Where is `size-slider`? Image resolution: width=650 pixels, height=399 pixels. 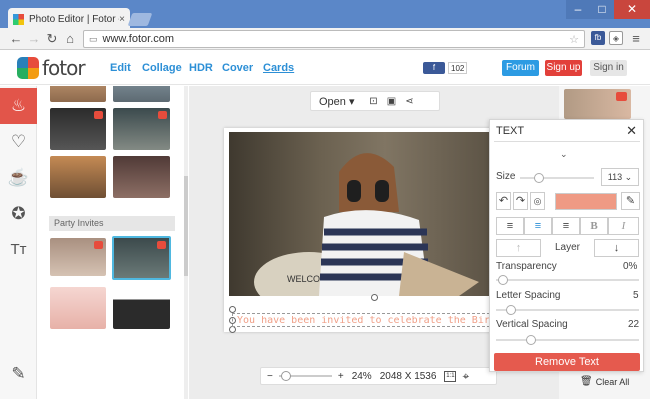
size-slider is located at coordinates (557, 178).